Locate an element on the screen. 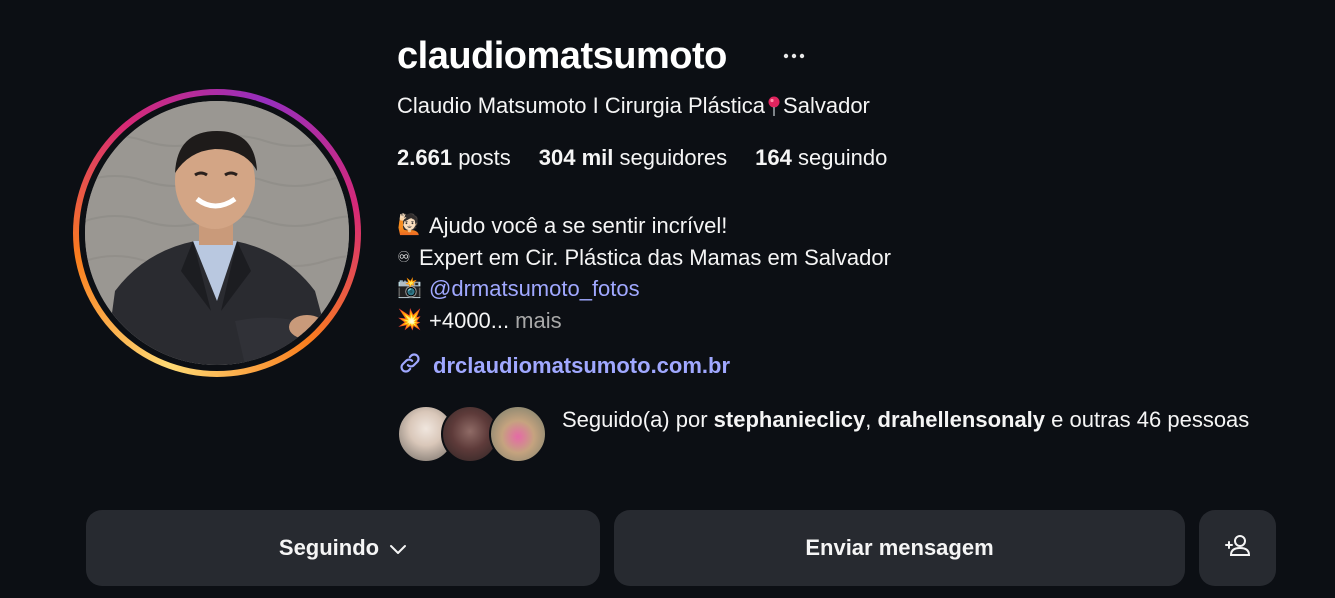 The image size is (1335, 598). ellipsis-icon is located at coordinates (794, 56).